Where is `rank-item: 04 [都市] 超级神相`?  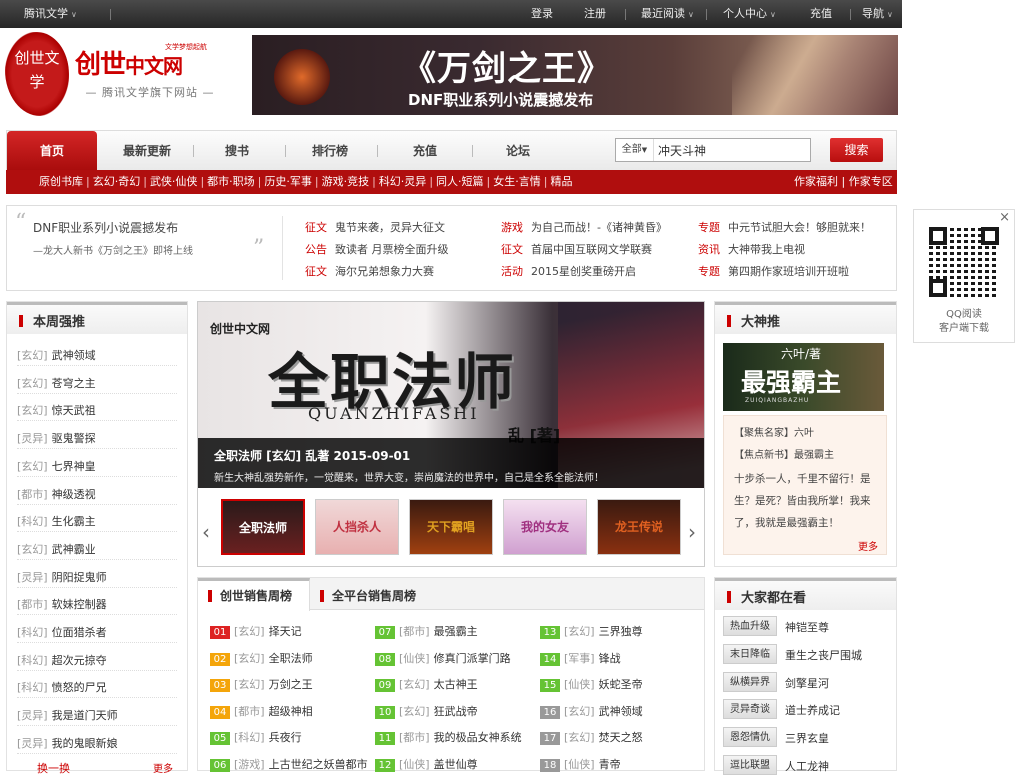
rank-item: 04 [都市] 超级神相 is located at coordinates (261, 711).